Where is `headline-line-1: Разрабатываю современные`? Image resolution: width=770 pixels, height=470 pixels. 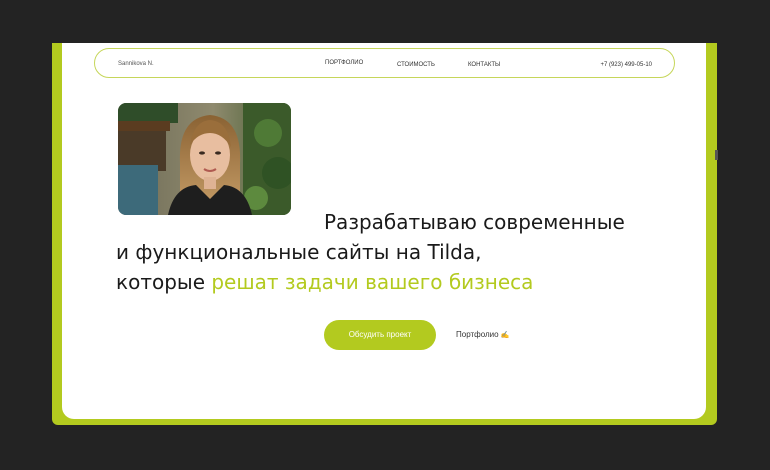 headline-line-1: Разрабатываю современные is located at coordinates (474, 222).